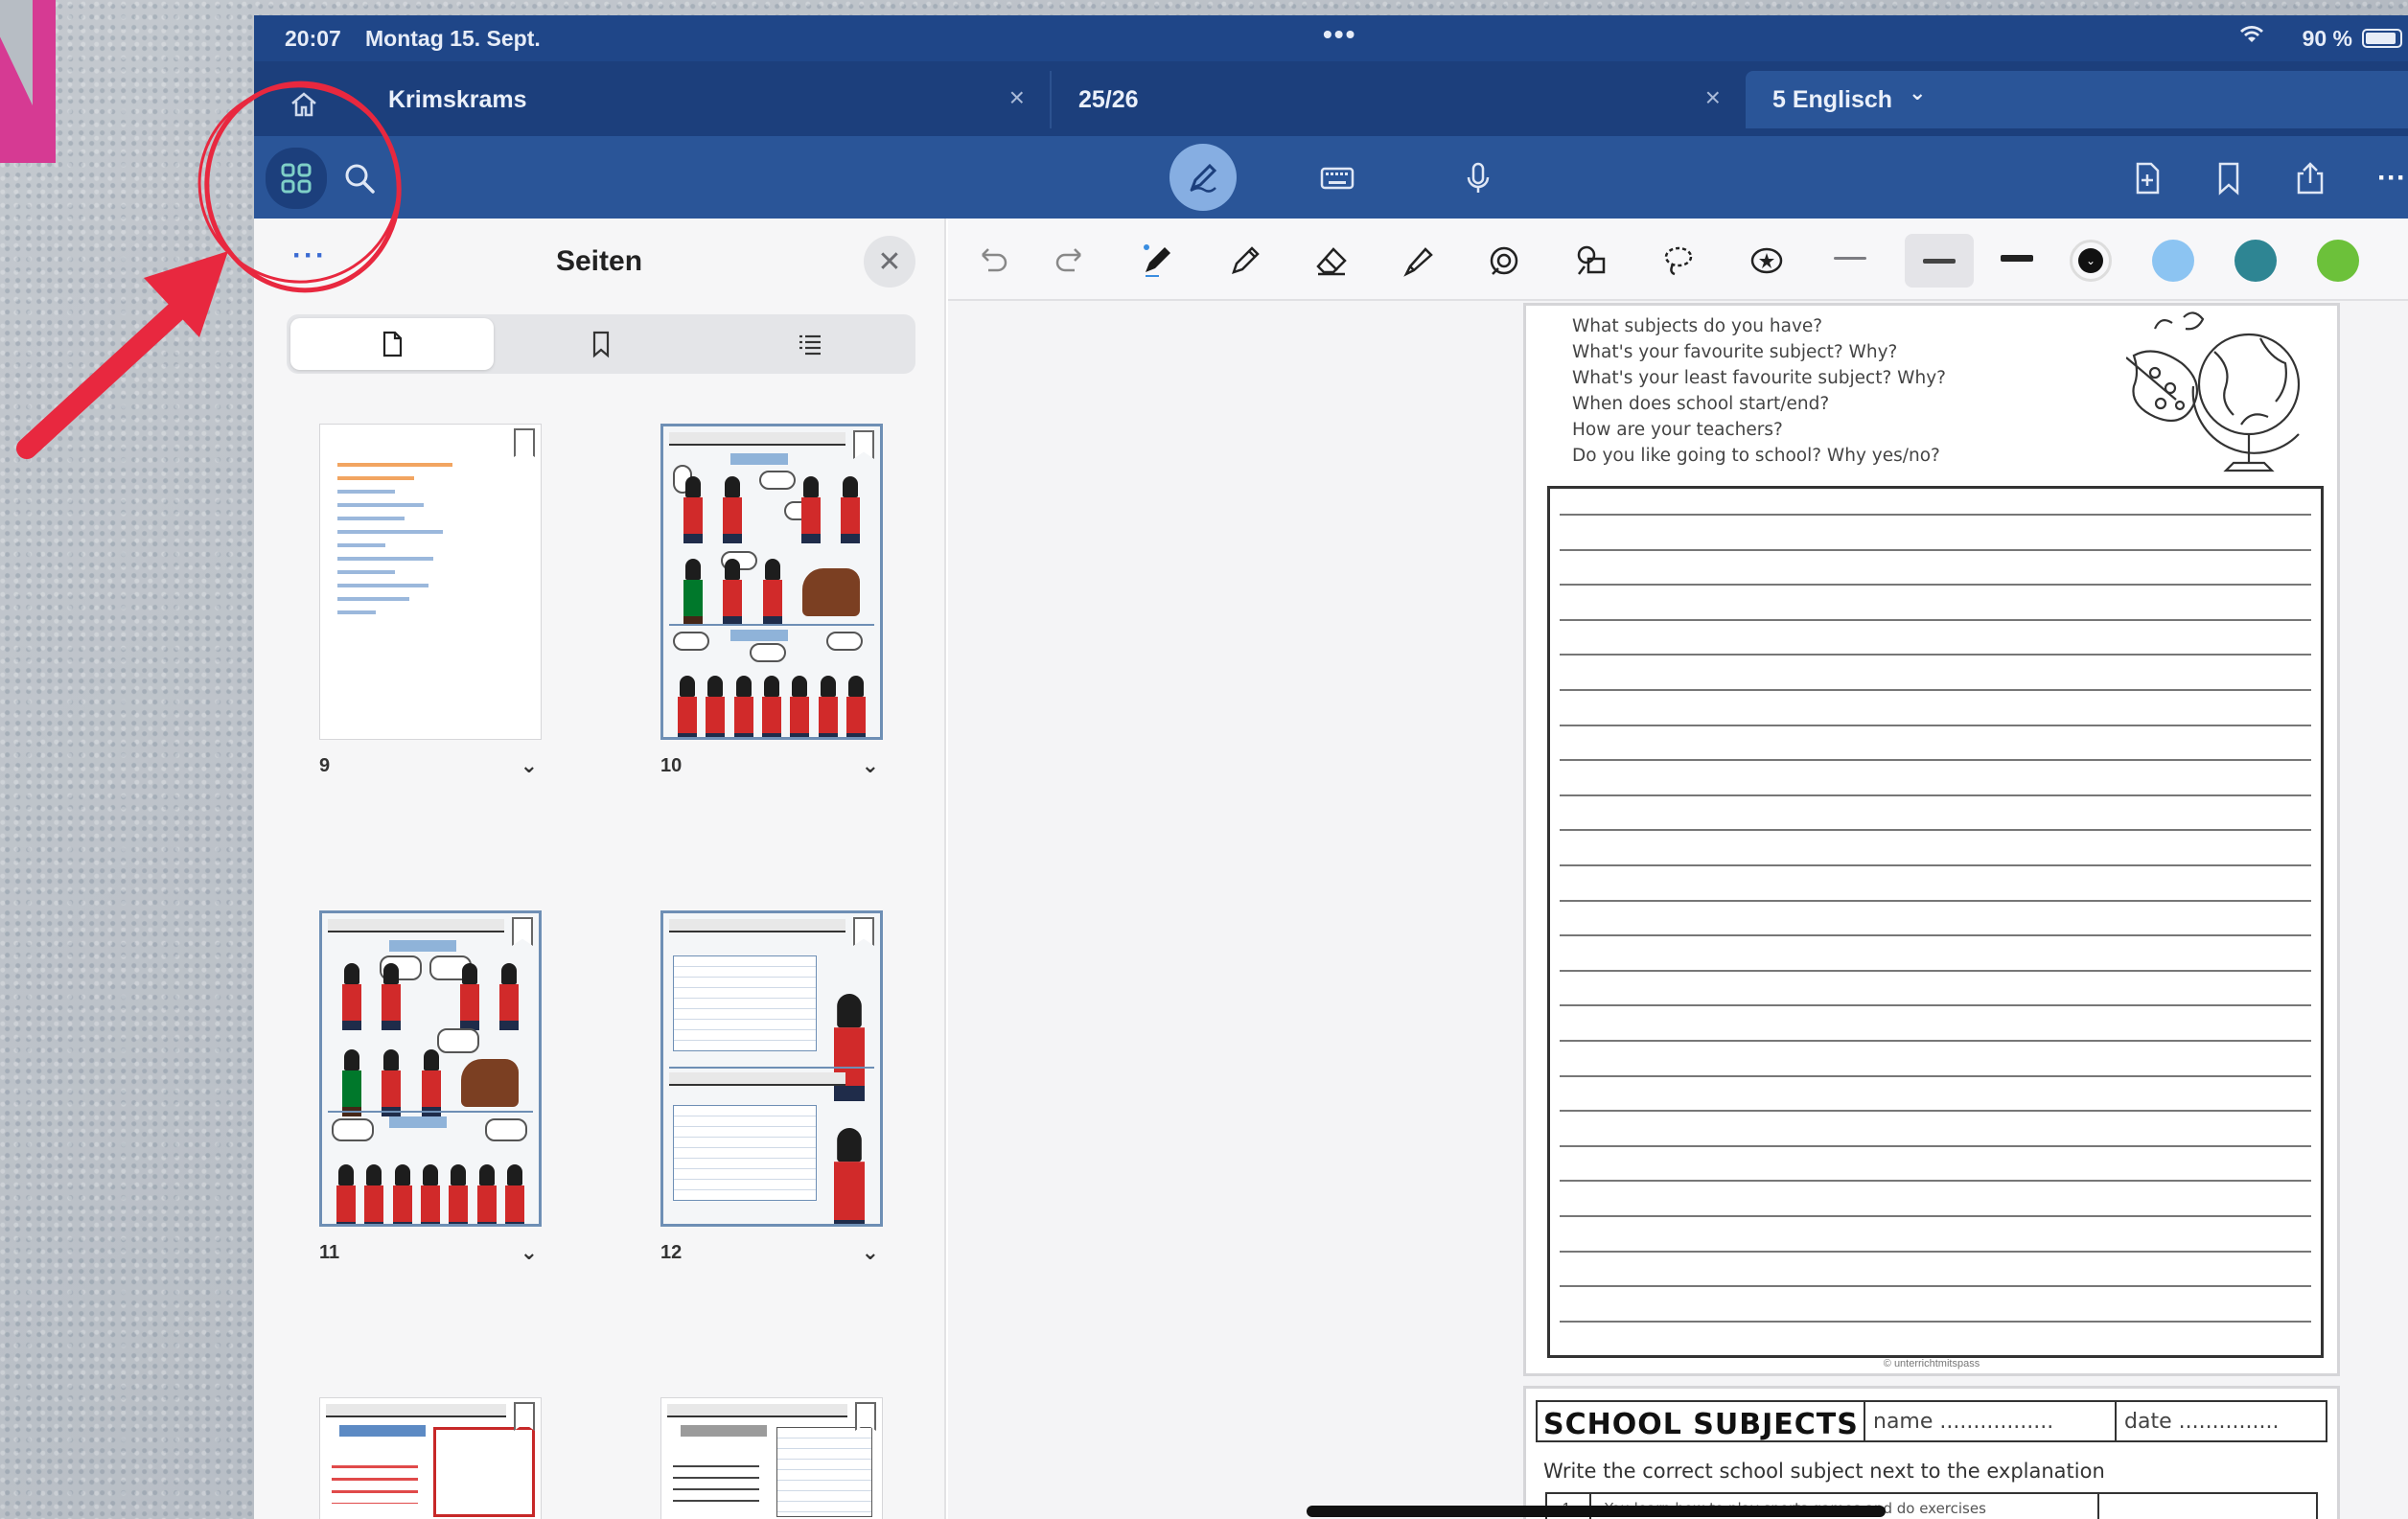  What do you see at coordinates (648, 99) in the screenshot?
I see `tab-krimskrams: Krimskrams ×` at bounding box center [648, 99].